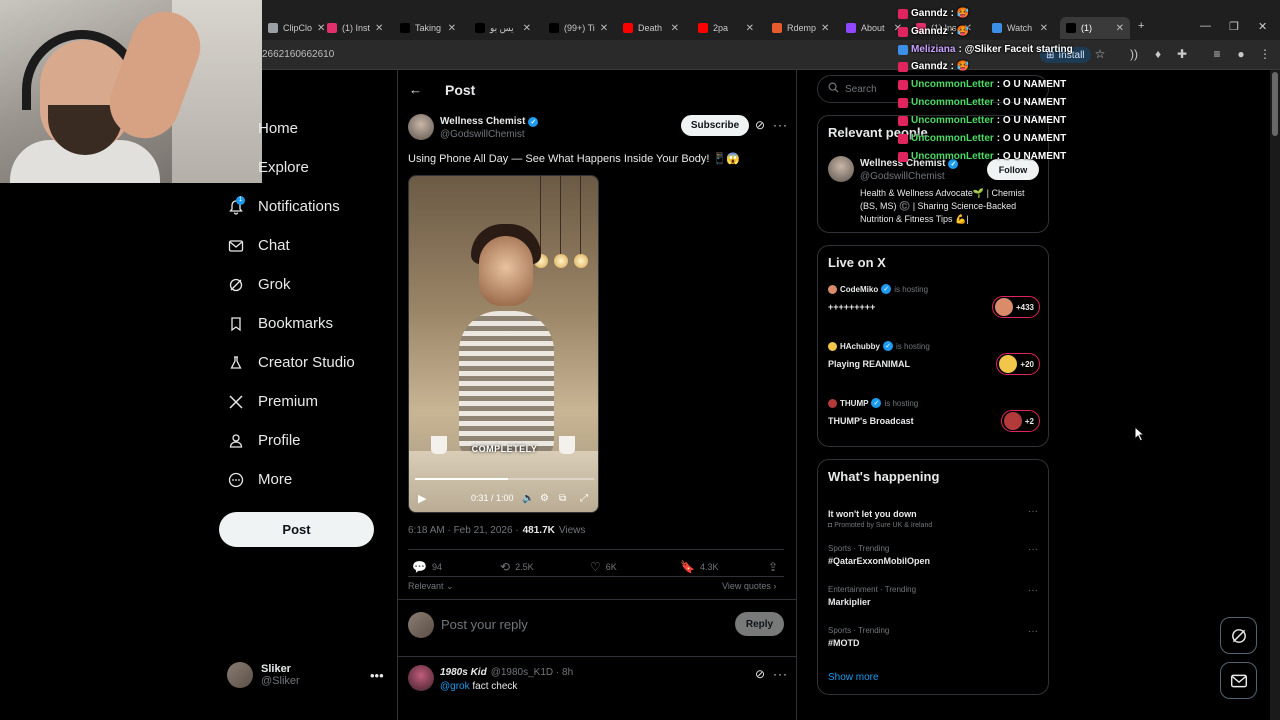  What do you see at coordinates (934, 306) in the screenshot?
I see `live-space-item: CodeMiko ✓ is hosting +++++++++ +433` at bounding box center [934, 306].